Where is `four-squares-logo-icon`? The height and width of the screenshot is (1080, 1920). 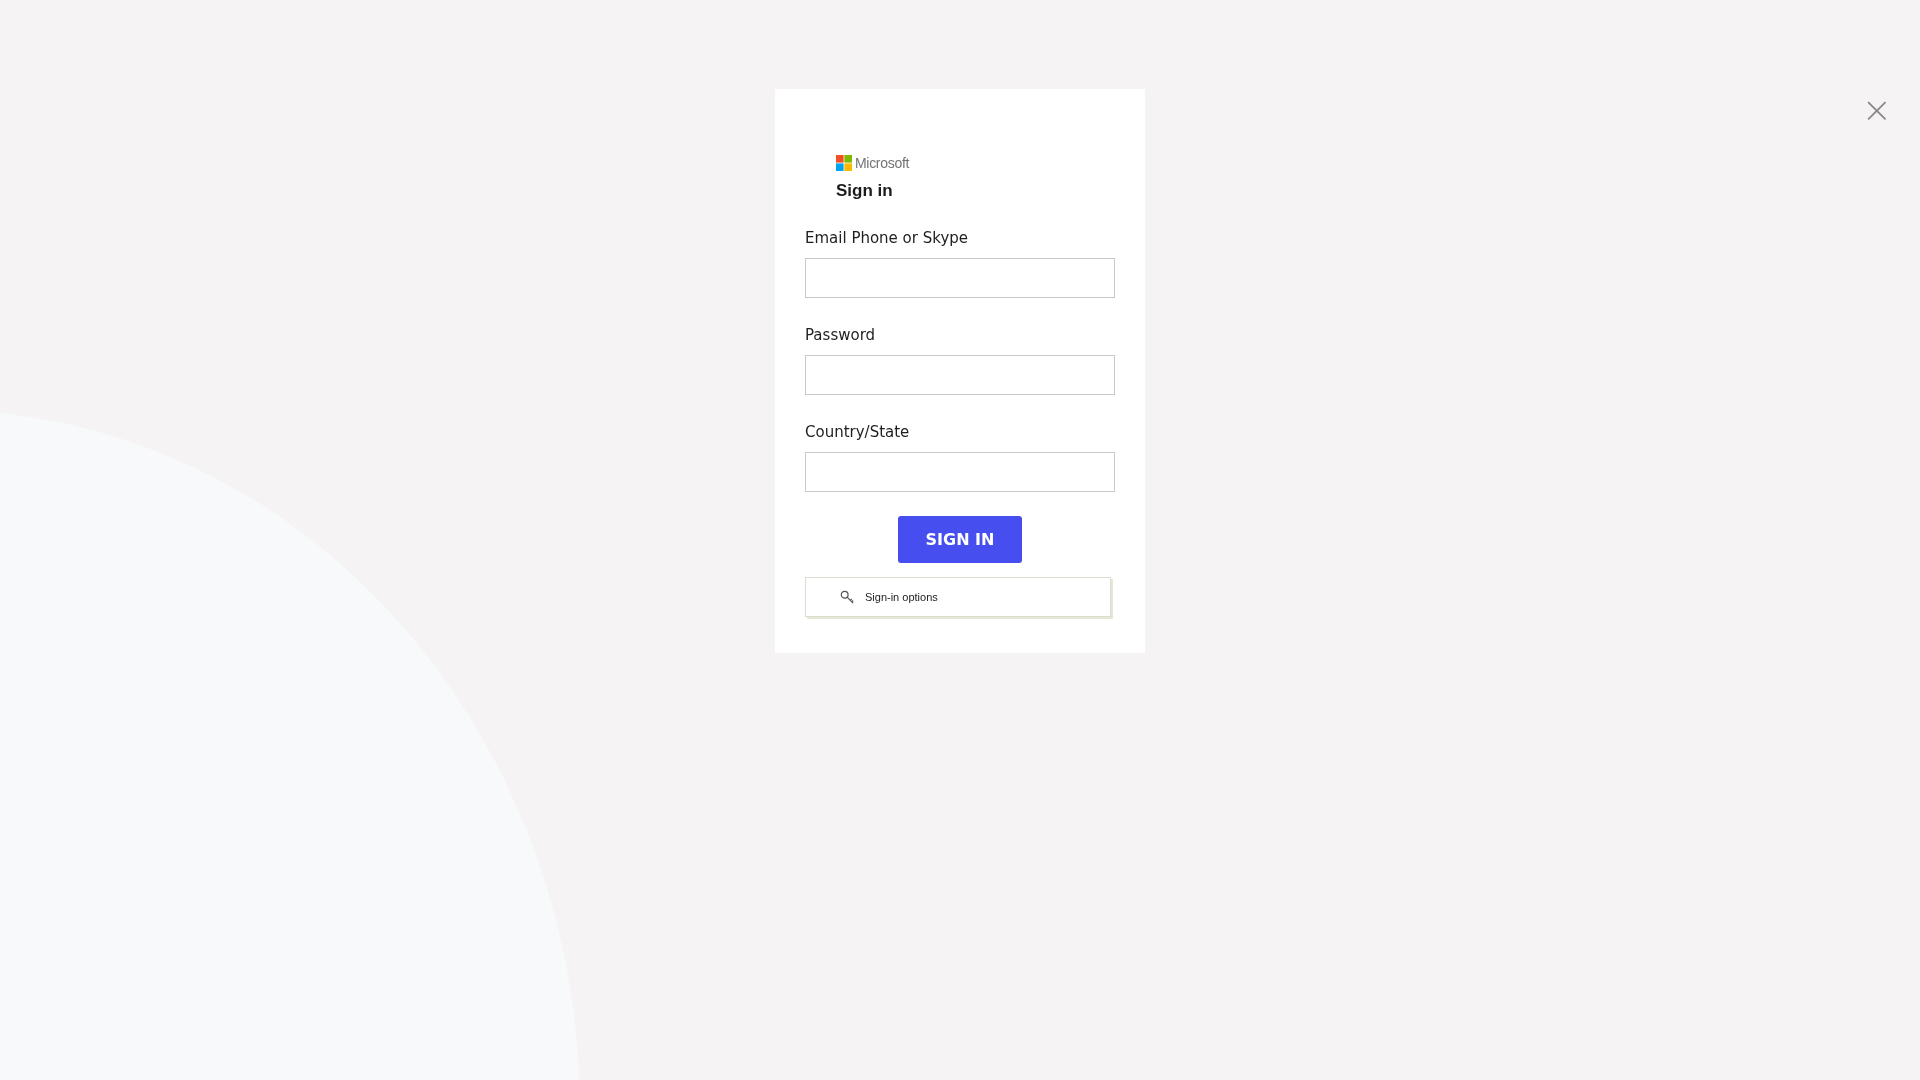 four-squares-logo-icon is located at coordinates (844, 163).